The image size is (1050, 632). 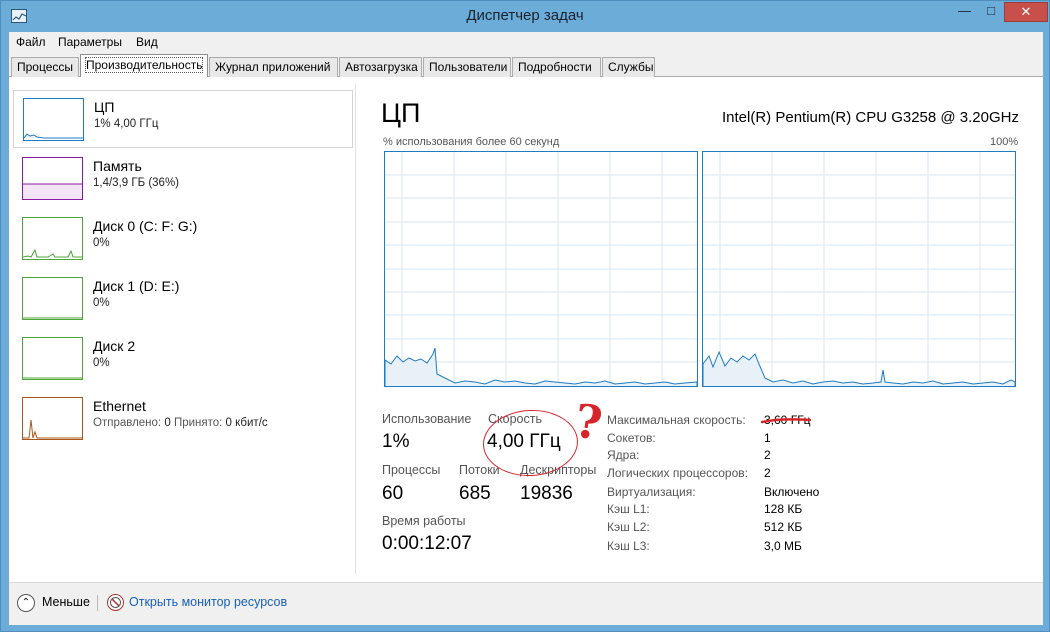 I want to click on virtualization-label: Виртуализация:, so click(x=651, y=492).